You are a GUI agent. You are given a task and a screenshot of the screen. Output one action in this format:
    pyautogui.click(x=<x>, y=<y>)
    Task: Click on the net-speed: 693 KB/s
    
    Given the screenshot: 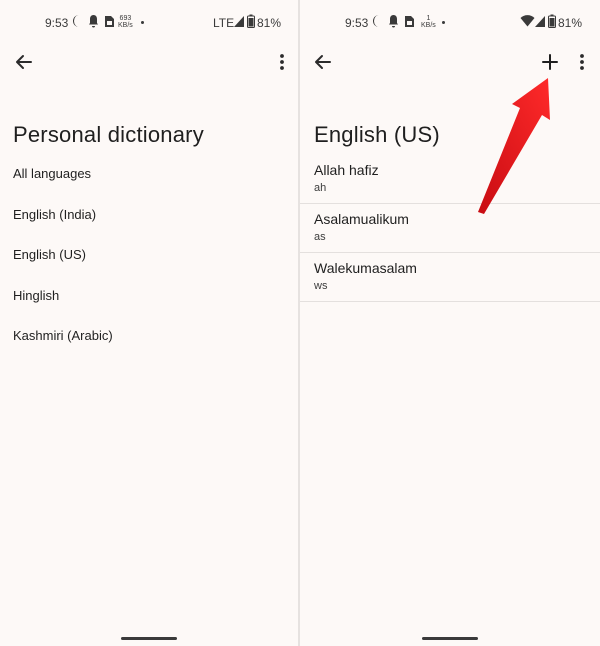 What is the action you would take?
    pyautogui.click(x=125, y=22)
    